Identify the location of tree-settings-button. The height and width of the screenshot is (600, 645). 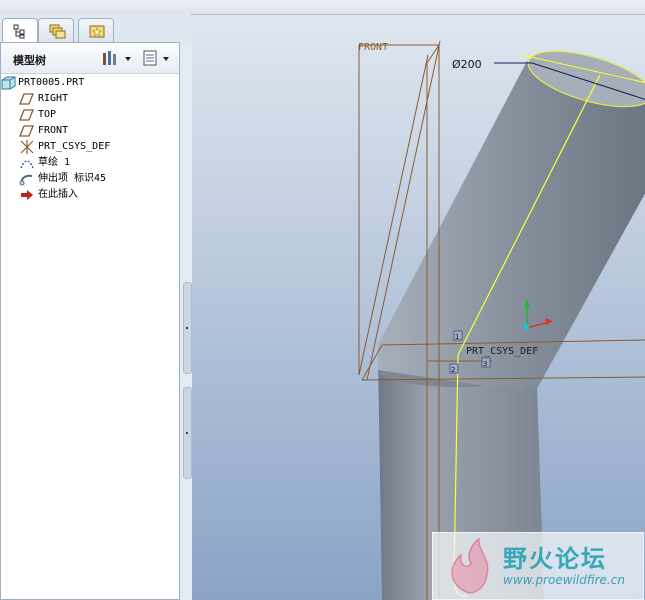
(119, 58).